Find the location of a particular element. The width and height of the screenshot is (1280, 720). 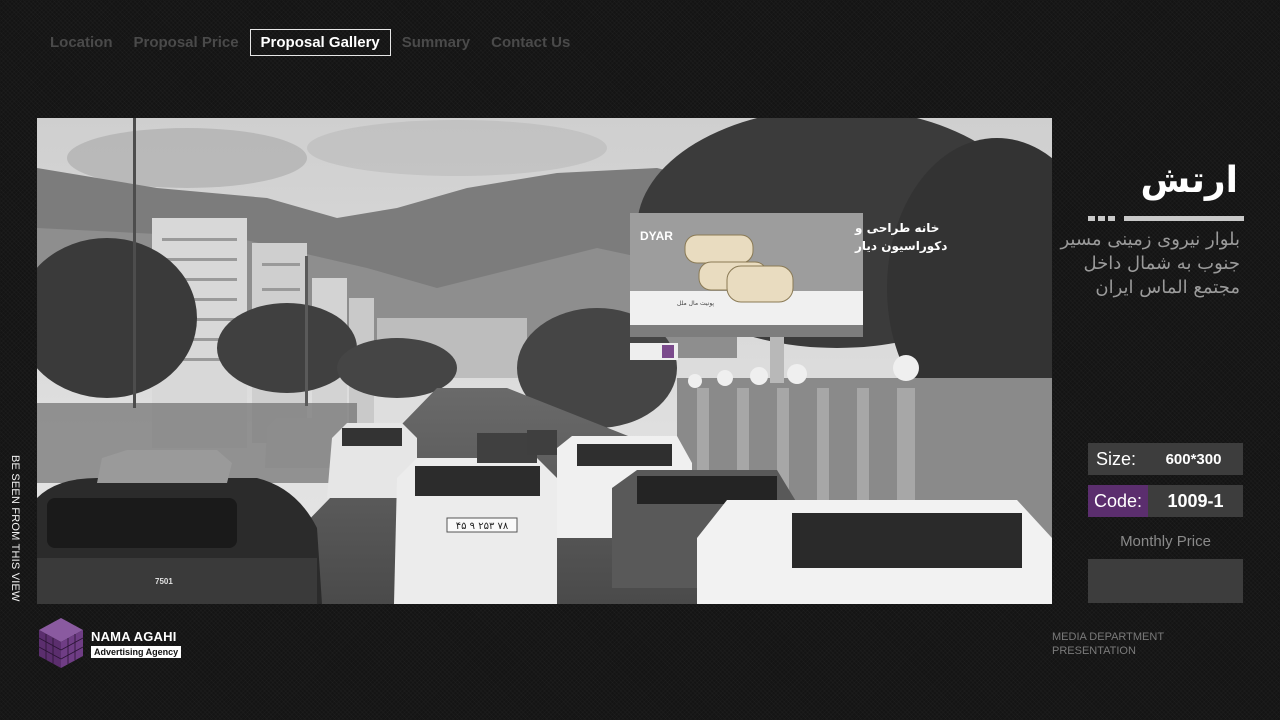

footer-text: MEDIA DEPARTMENT PRESENTATION is located at coordinates (1108, 644).